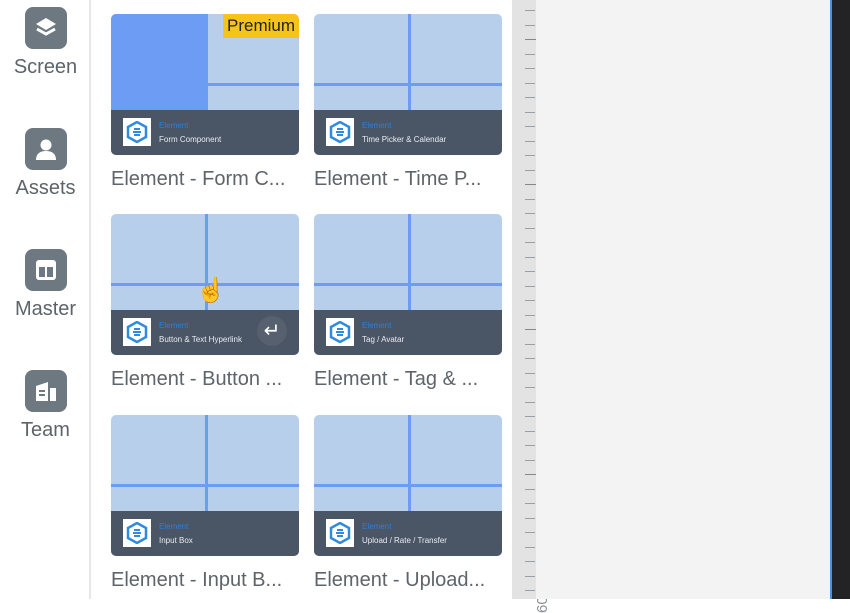 The width and height of the screenshot is (850, 613). Describe the element at coordinates (45, 430) in the screenshot. I see `sidebar-item-label: Team` at that location.